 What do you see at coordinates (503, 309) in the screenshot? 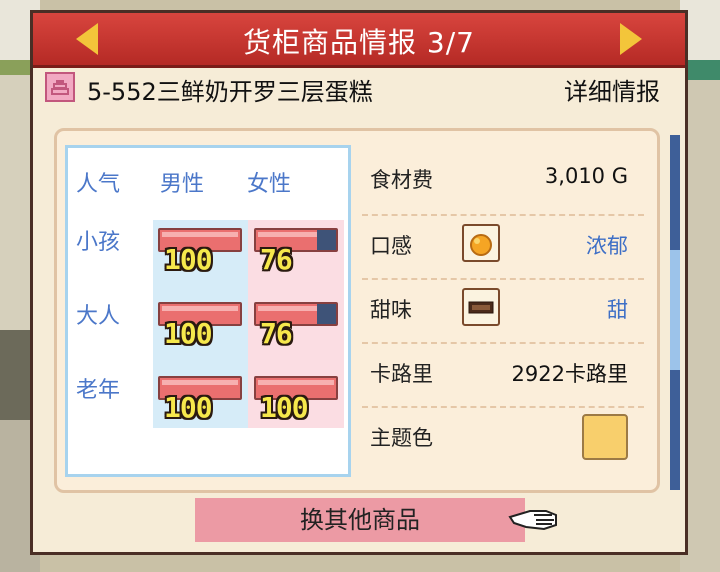
I see `attr-sweetness: 甜味 甜` at bounding box center [503, 309].